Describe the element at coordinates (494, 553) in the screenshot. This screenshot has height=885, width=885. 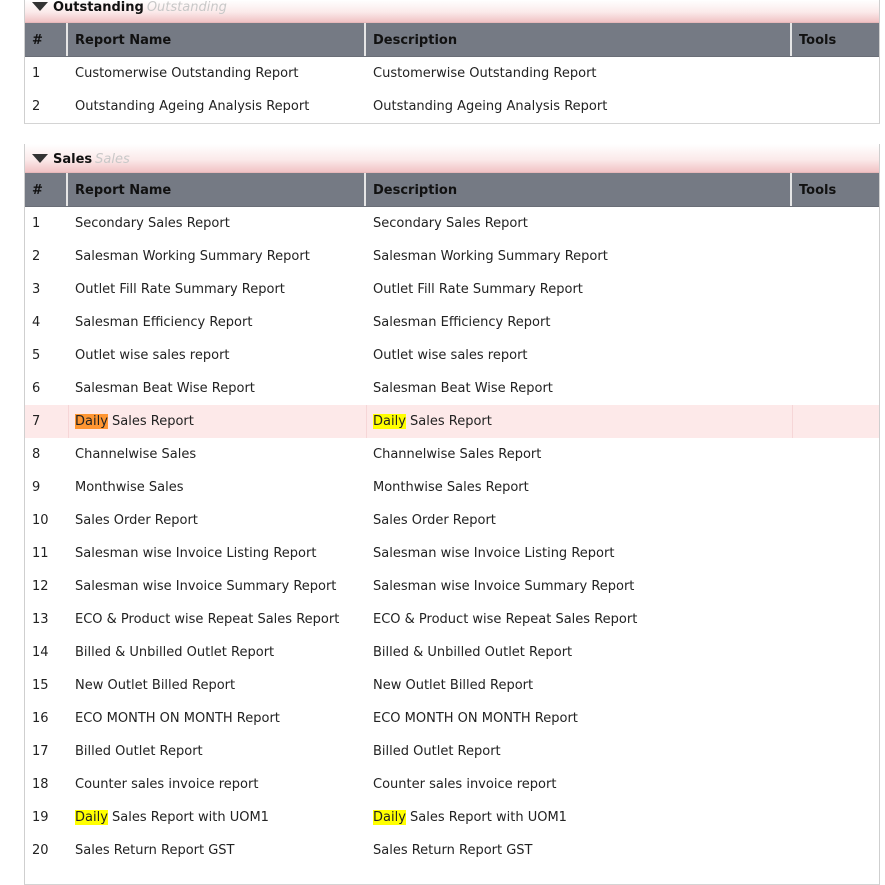
I see `report-description: Salesman wise Invoice Listing Report` at that location.